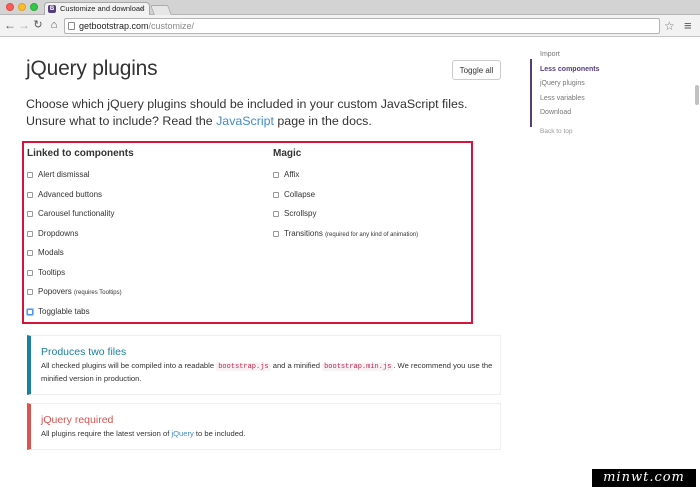 Image resolution: width=700 pixels, height=490 pixels. What do you see at coordinates (182, 433) in the screenshot?
I see `jquery-link: jQuery` at bounding box center [182, 433].